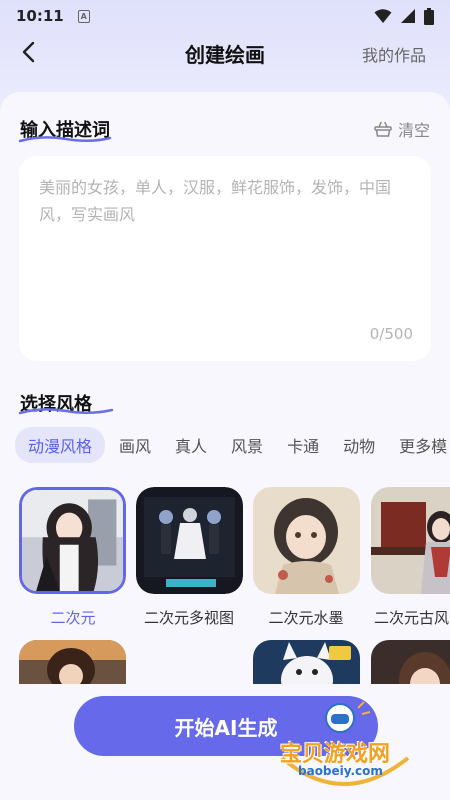  What do you see at coordinates (60, 445) in the screenshot?
I see `tab-anime: 动漫风格` at bounding box center [60, 445].